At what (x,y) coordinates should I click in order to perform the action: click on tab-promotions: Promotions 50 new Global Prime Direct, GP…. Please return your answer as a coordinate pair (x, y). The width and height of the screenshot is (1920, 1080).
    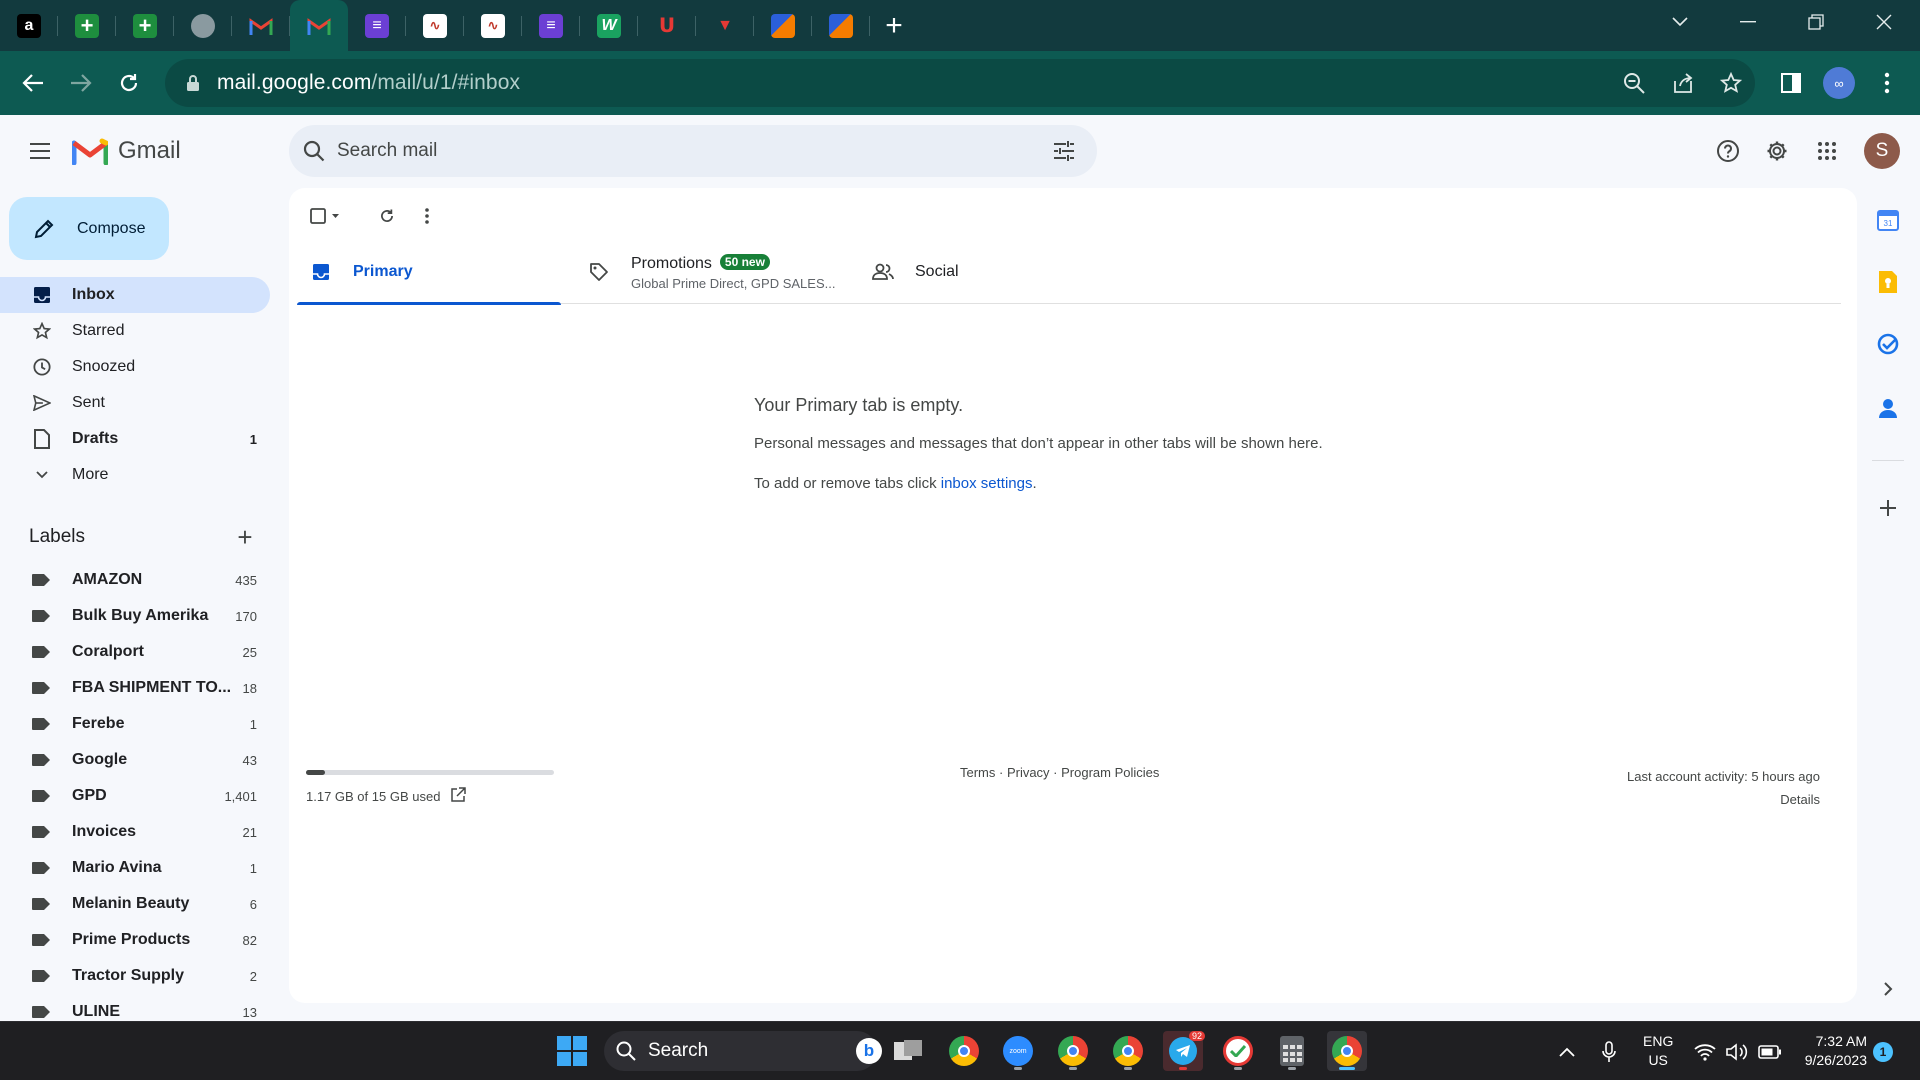
    Looking at the image, I should click on (717, 272).